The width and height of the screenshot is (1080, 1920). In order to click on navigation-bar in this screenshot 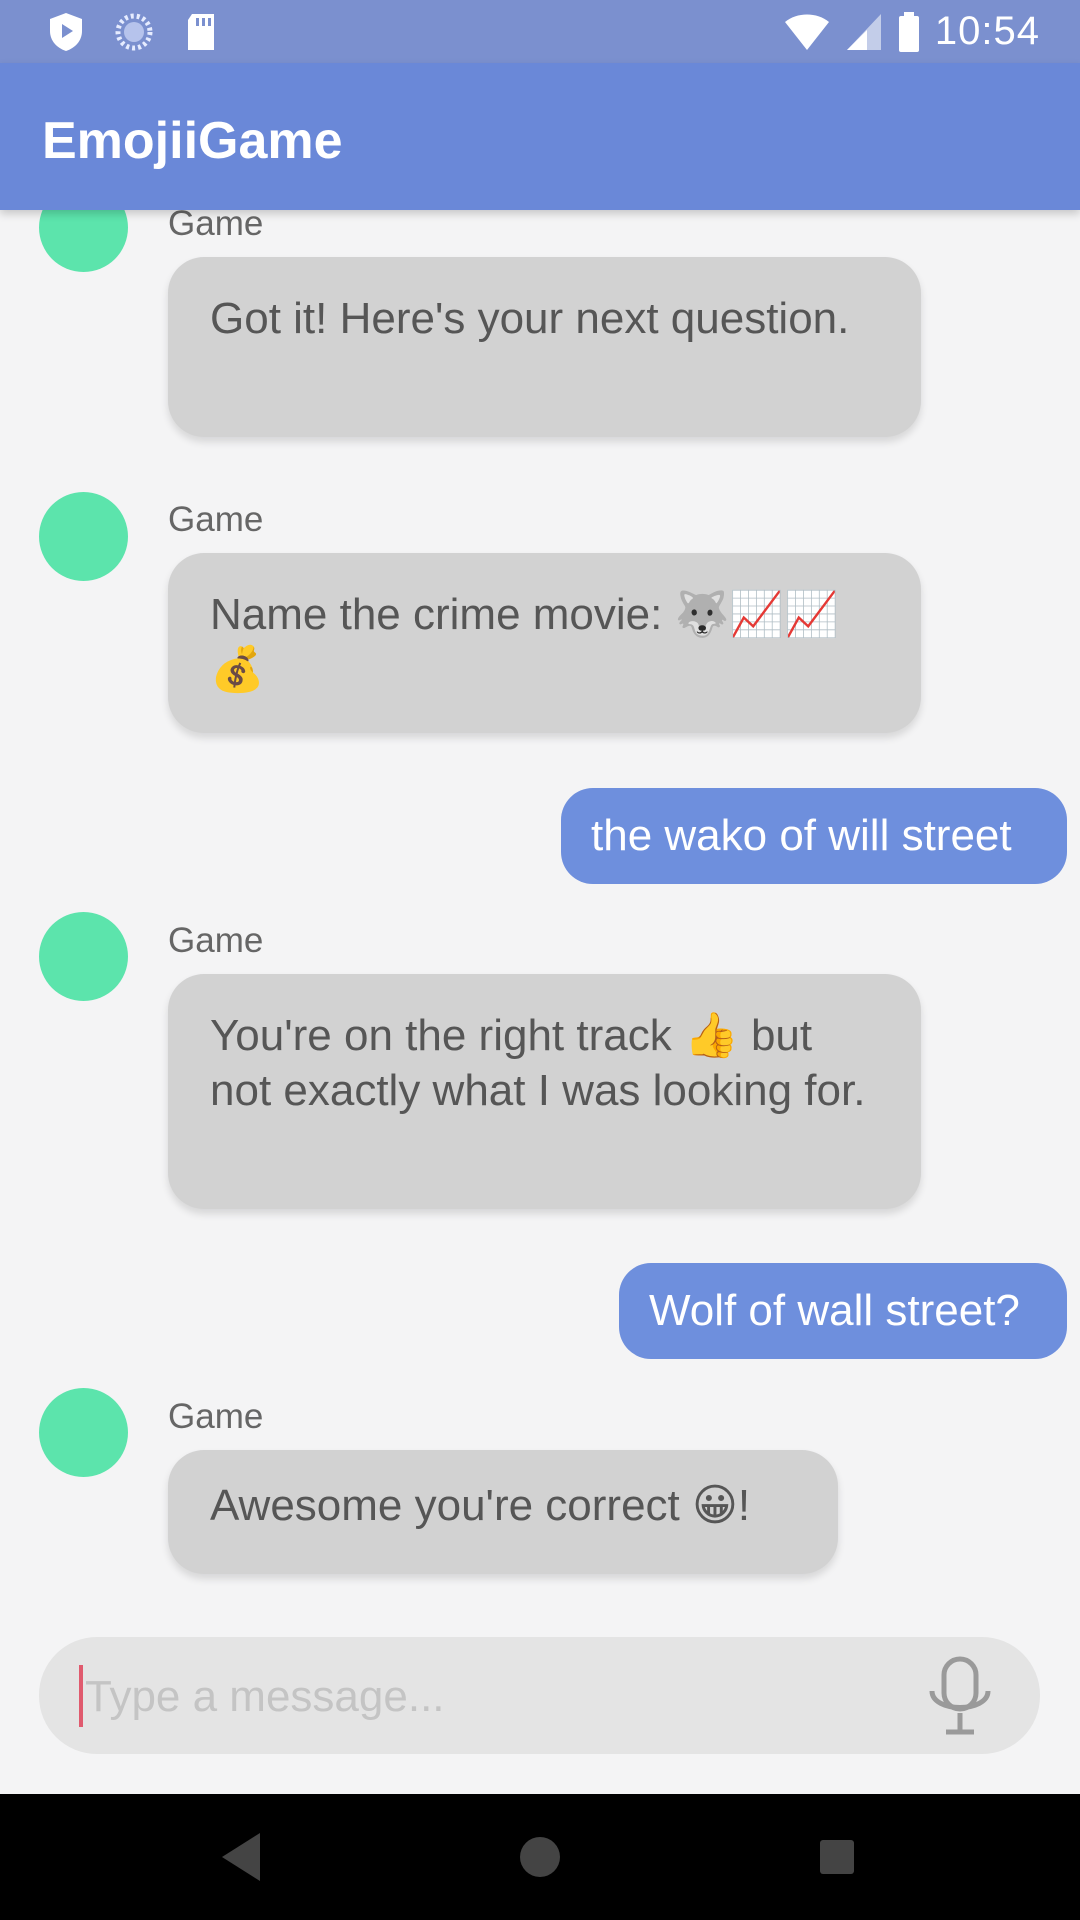, I will do `click(540, 1857)`.